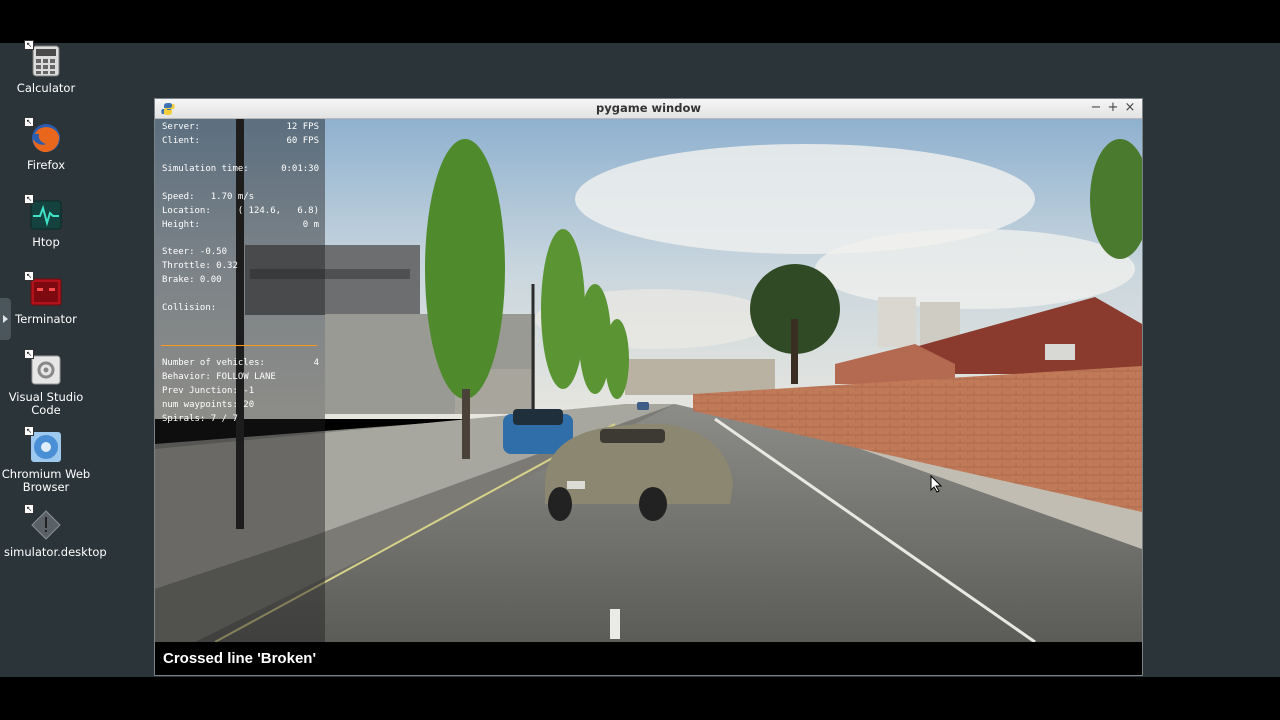 This screenshot has width=1280, height=720. What do you see at coordinates (615, 624) in the screenshot?
I see `lane-dash` at bounding box center [615, 624].